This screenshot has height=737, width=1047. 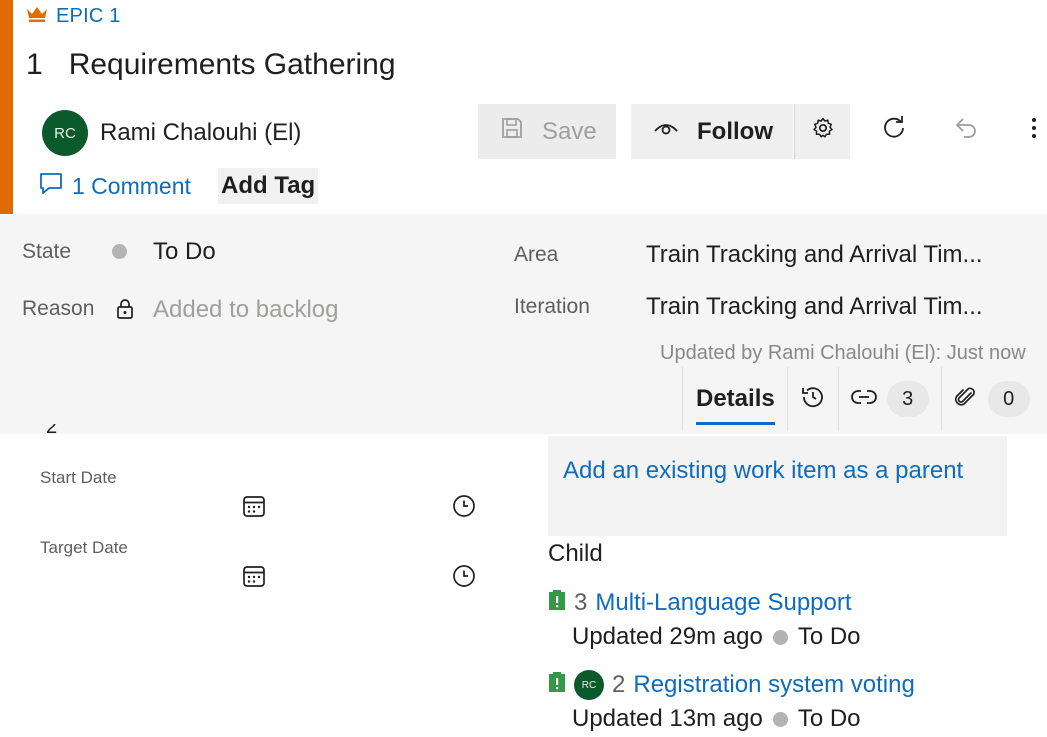 I want to click on refresh-button, so click(x=894, y=131).